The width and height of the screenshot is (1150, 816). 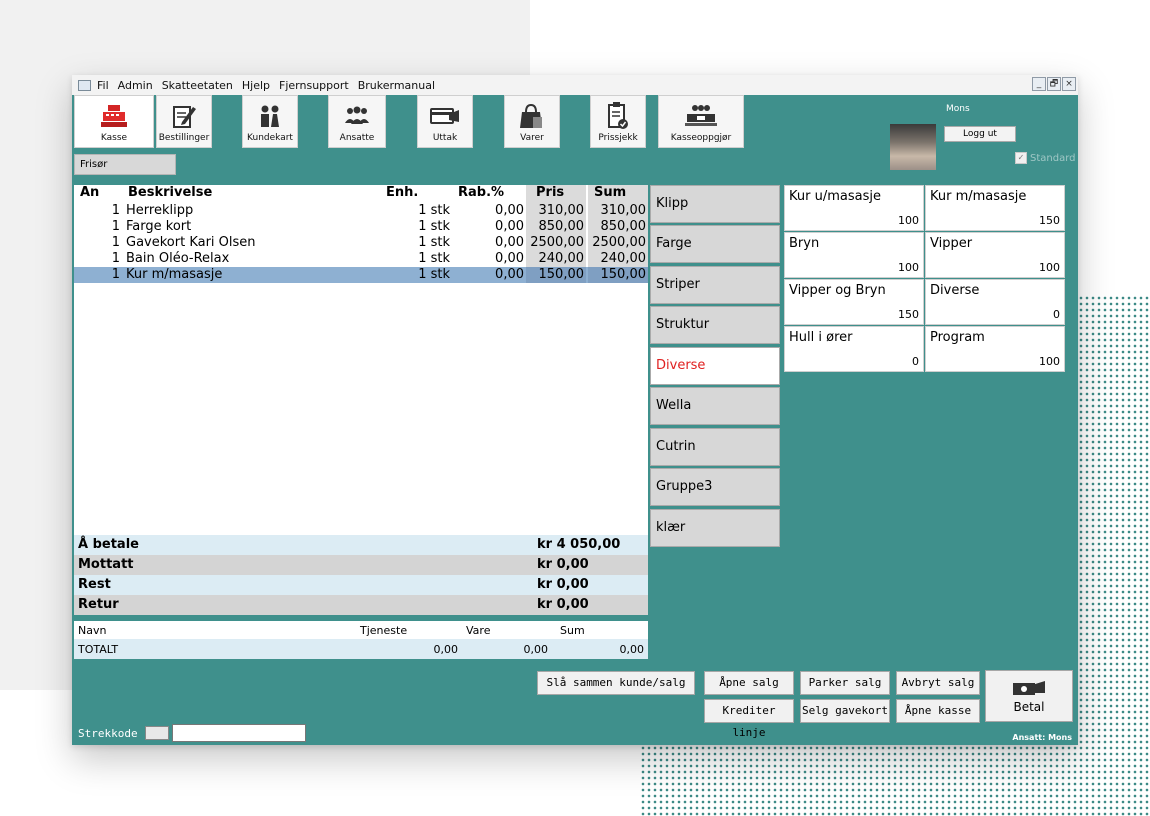 I want to click on product-tile: Bryn 100, so click(x=854, y=255).